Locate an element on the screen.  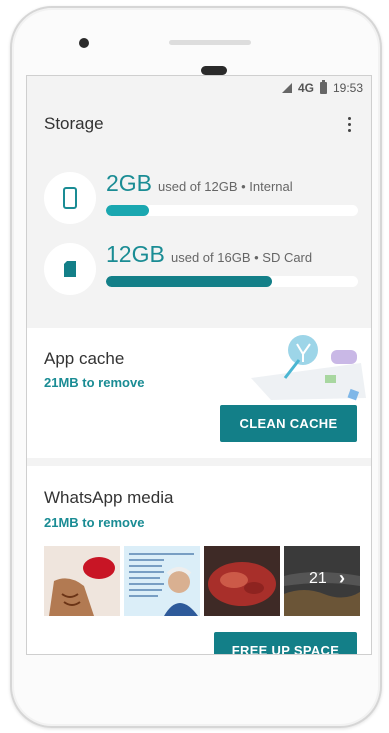
media-thumbnails: 21 › is located at coordinates (202, 581).